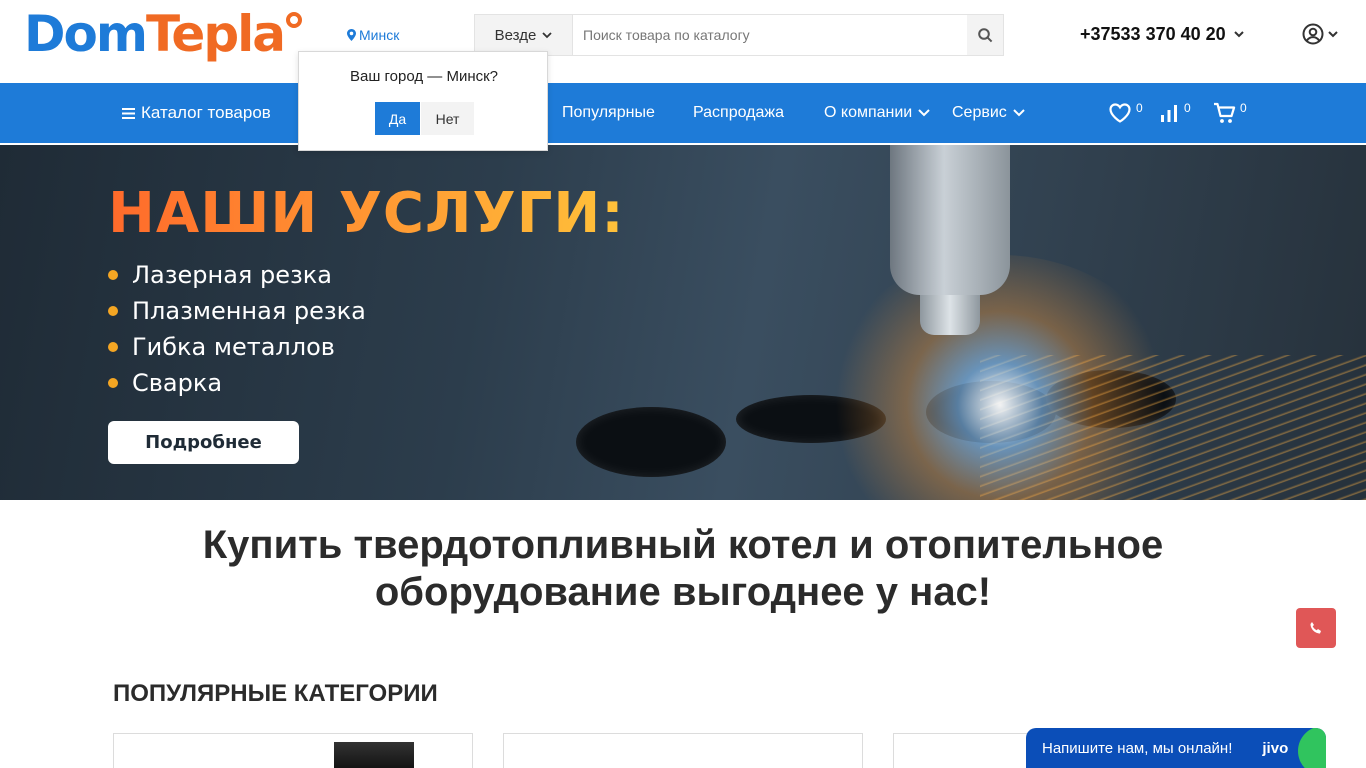 The height and width of the screenshot is (768, 1366). Describe the element at coordinates (868, 112) in the screenshot. I see `nav-label: О компании` at that location.